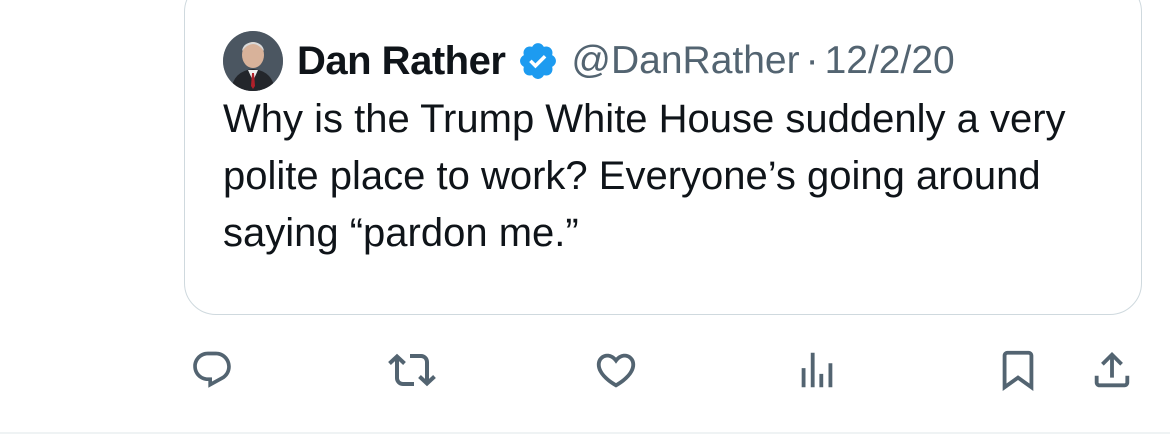 This screenshot has height=434, width=1170. I want to click on tweet-date: 12/2/20, so click(890, 61).